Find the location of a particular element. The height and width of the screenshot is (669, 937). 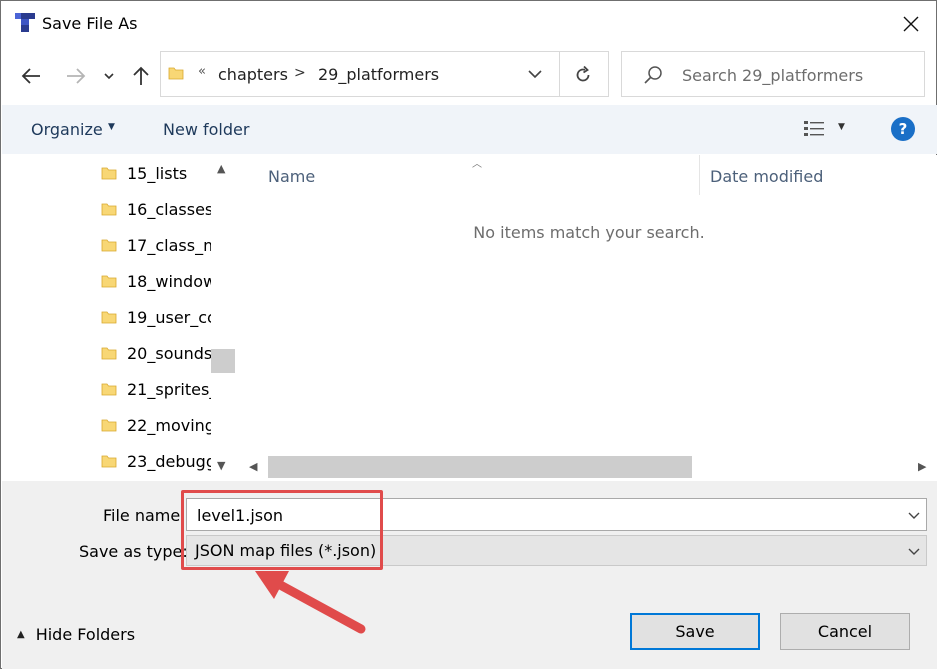

forward-button is located at coordinates (76, 76).